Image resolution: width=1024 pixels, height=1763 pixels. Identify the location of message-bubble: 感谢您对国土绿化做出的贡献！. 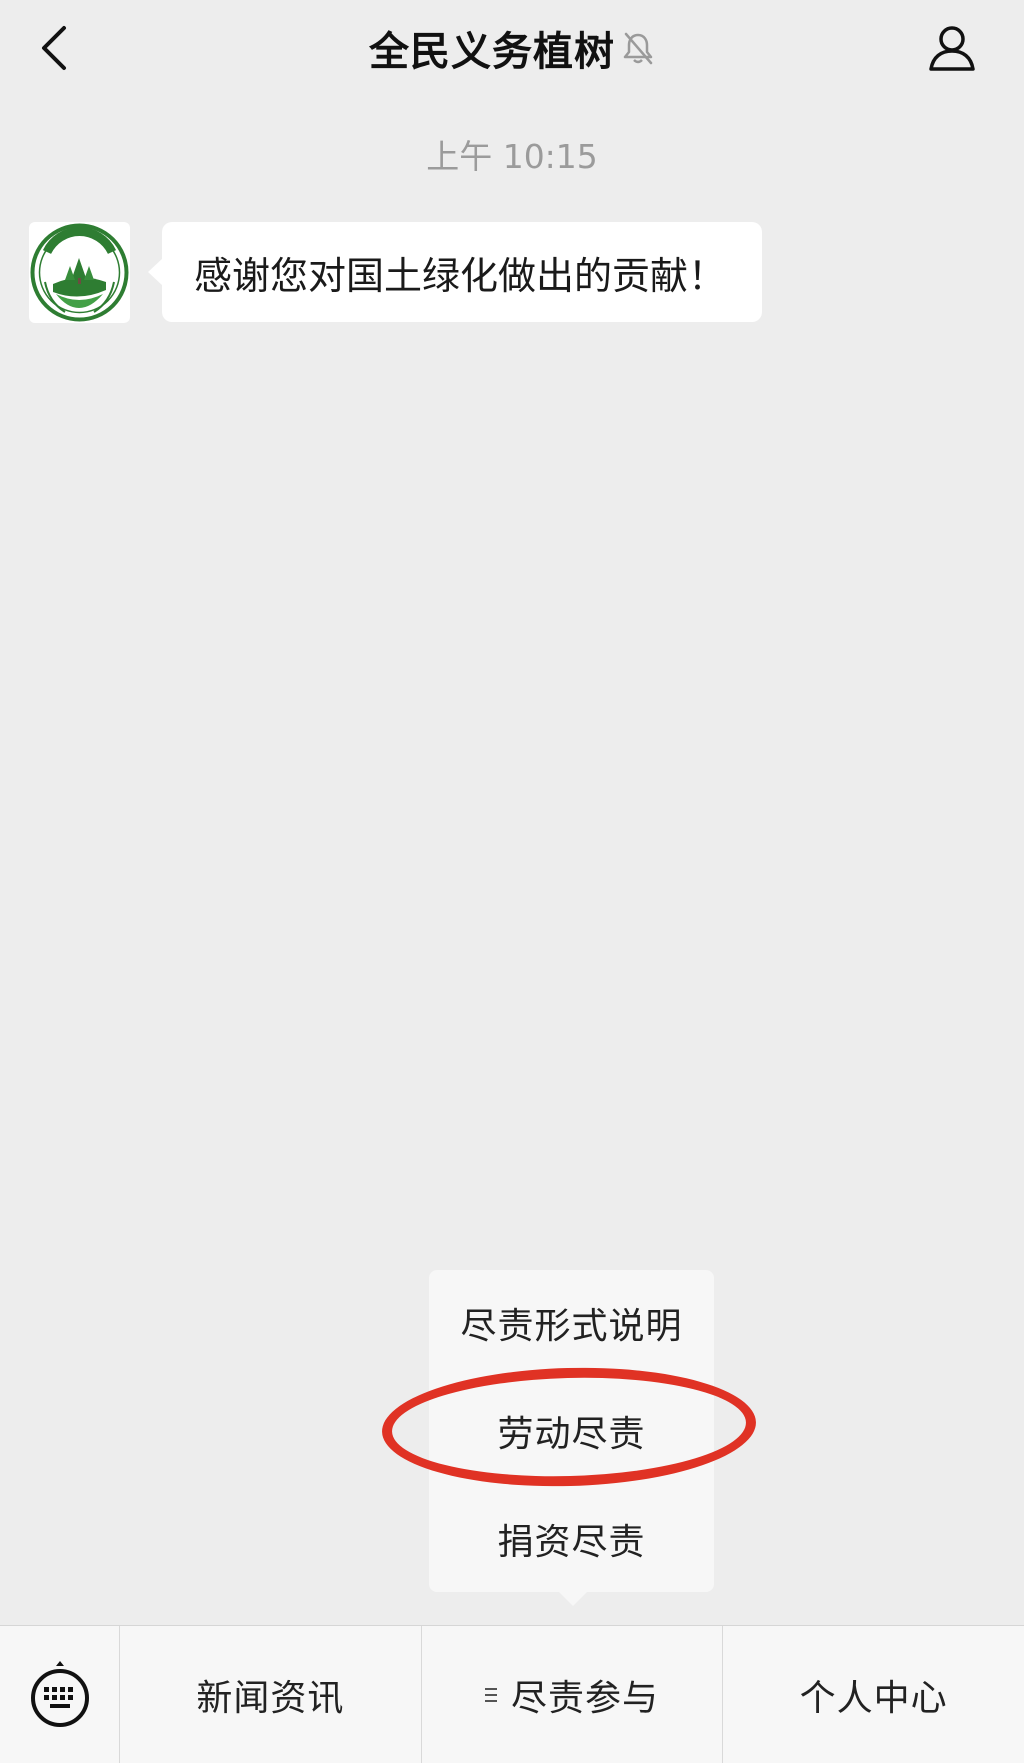
(455, 272).